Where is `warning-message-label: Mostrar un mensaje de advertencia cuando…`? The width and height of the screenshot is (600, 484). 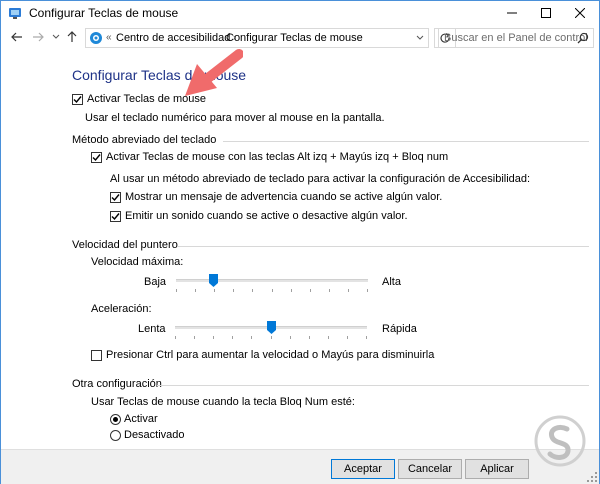 warning-message-label: Mostrar un mensaje de advertencia cuando… is located at coordinates (283, 197).